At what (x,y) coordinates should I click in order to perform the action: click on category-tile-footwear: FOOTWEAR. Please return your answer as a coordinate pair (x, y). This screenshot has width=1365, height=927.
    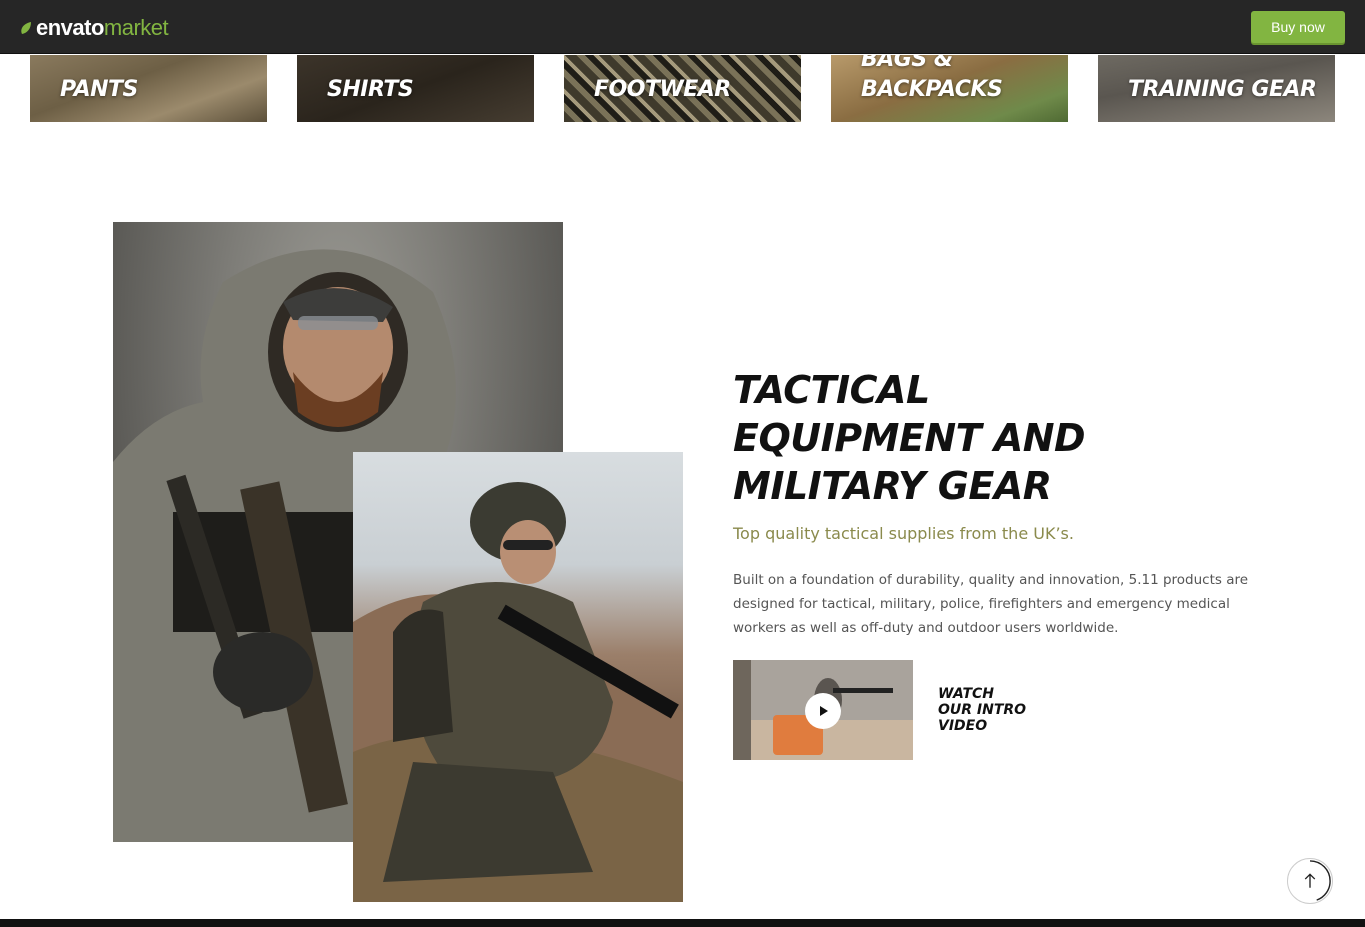
    Looking at the image, I should click on (682, 88).